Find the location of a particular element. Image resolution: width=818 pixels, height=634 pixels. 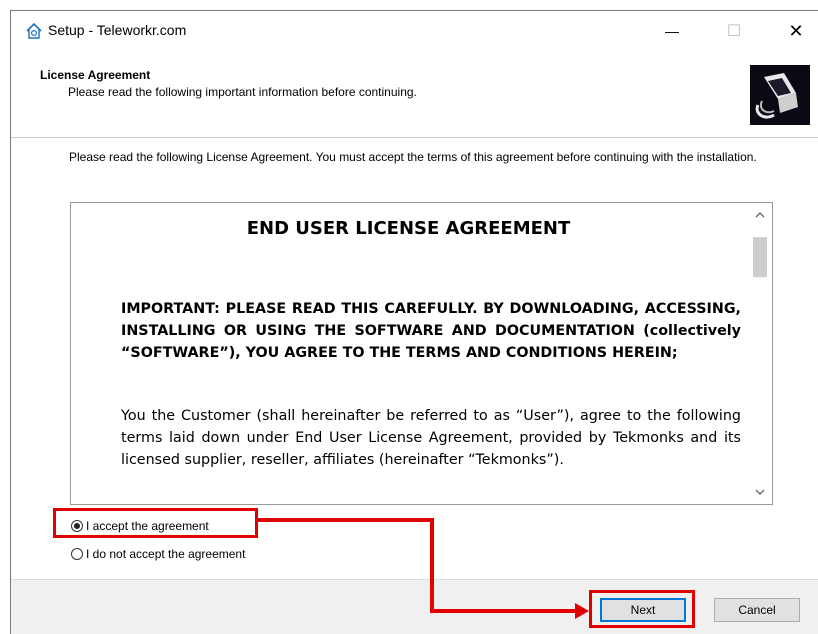

annotation-arrow is located at coordinates (423, 568).